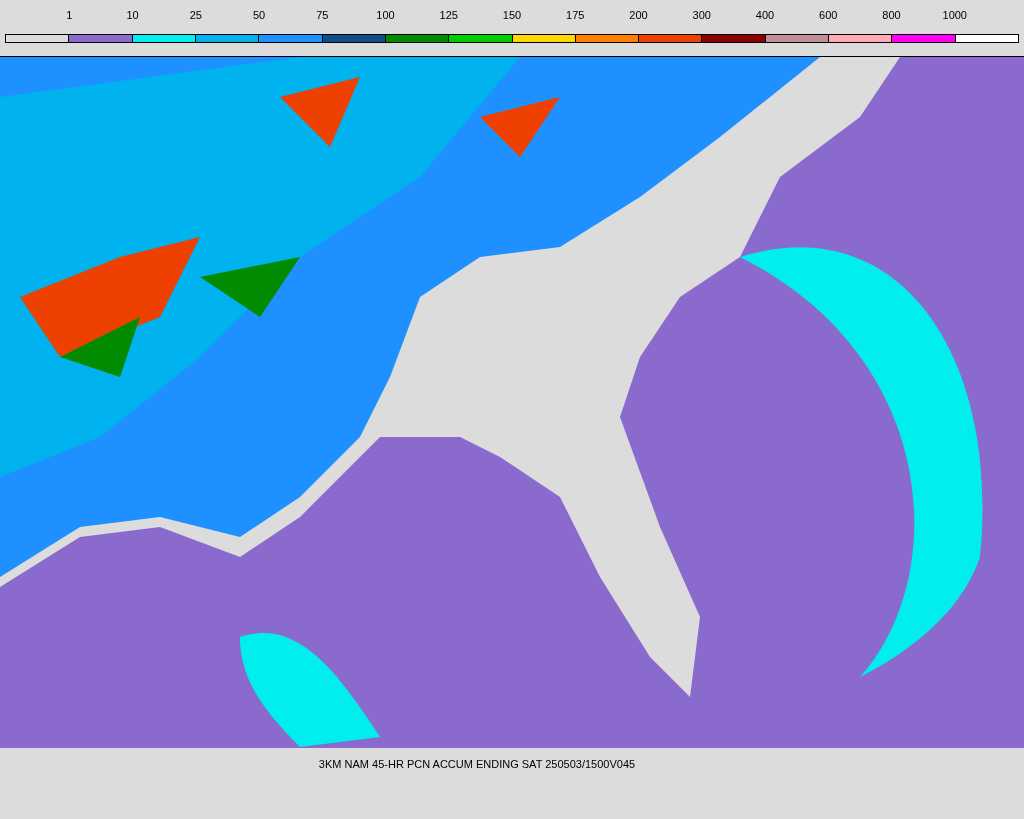 The image size is (1024, 819). I want to click on legend-label: 300, so click(701, 15).